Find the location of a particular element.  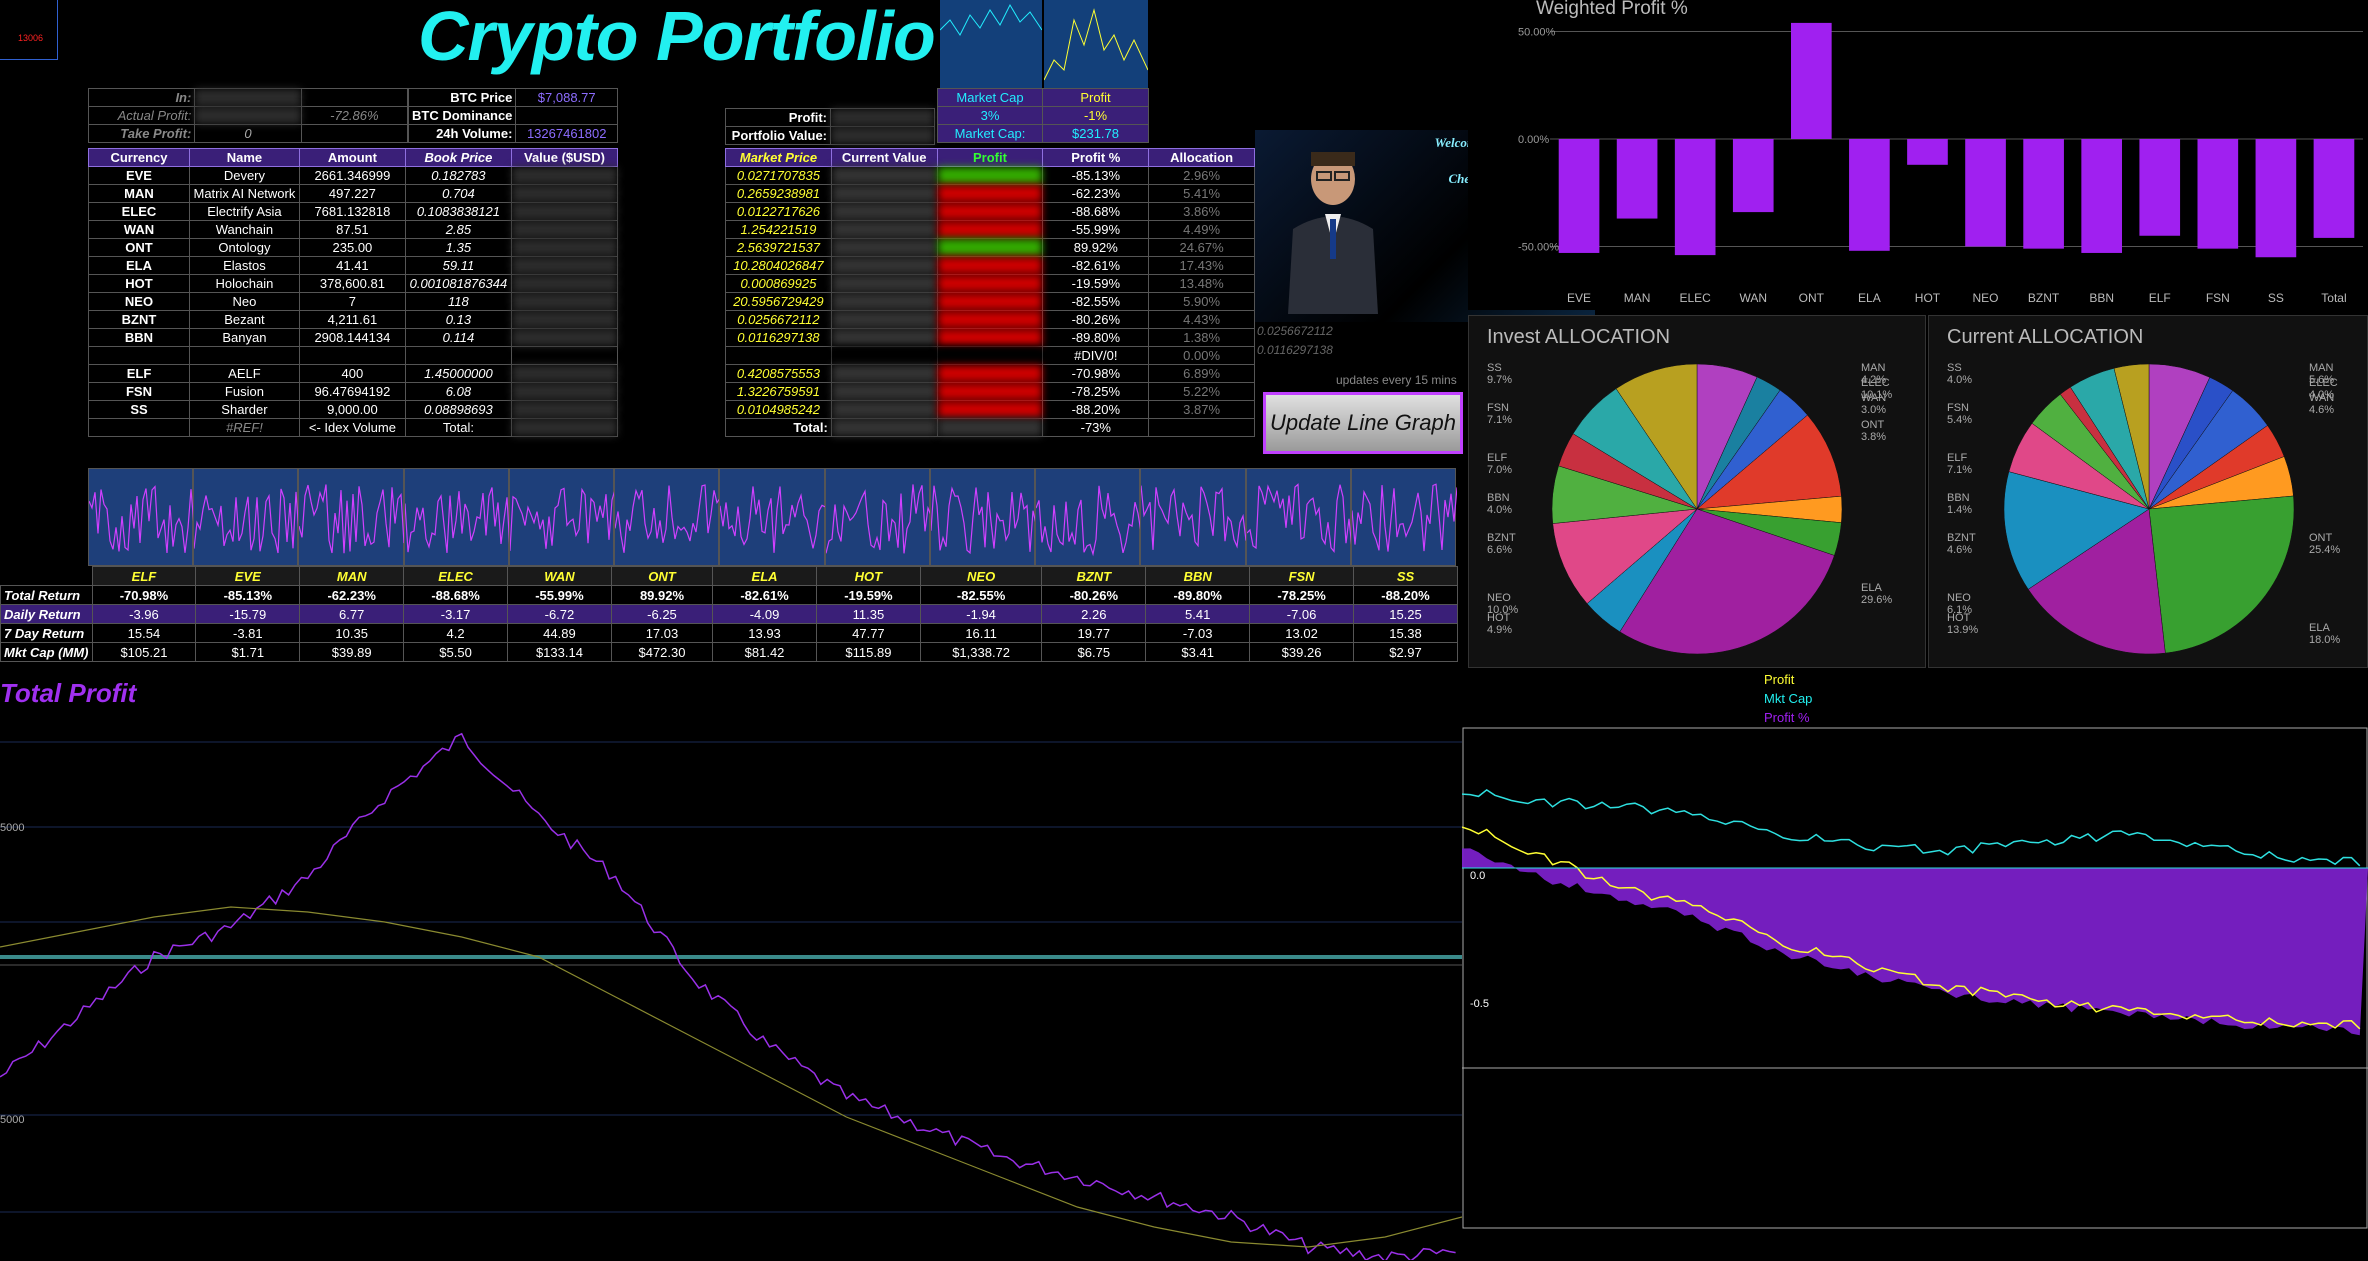

pie-label-value: 5.4% is located at coordinates (1960, 420).